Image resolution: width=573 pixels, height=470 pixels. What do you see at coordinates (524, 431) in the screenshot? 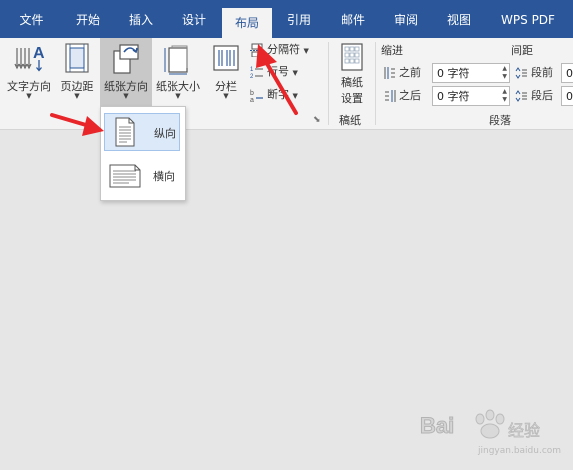
I see `watermark-suffix: 经验` at bounding box center [524, 431].